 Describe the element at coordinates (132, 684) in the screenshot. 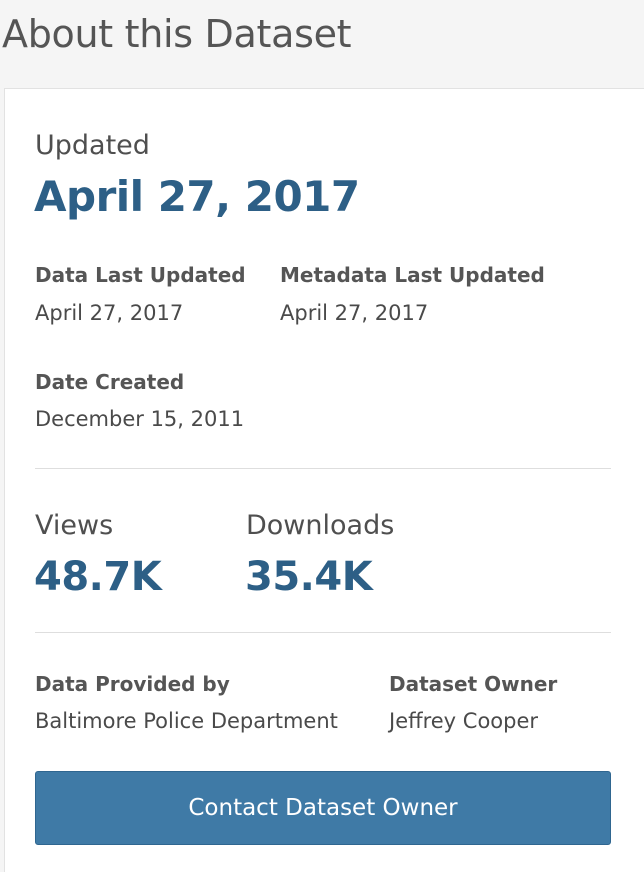

I see `data-provided-by-label: Data Provided by` at that location.